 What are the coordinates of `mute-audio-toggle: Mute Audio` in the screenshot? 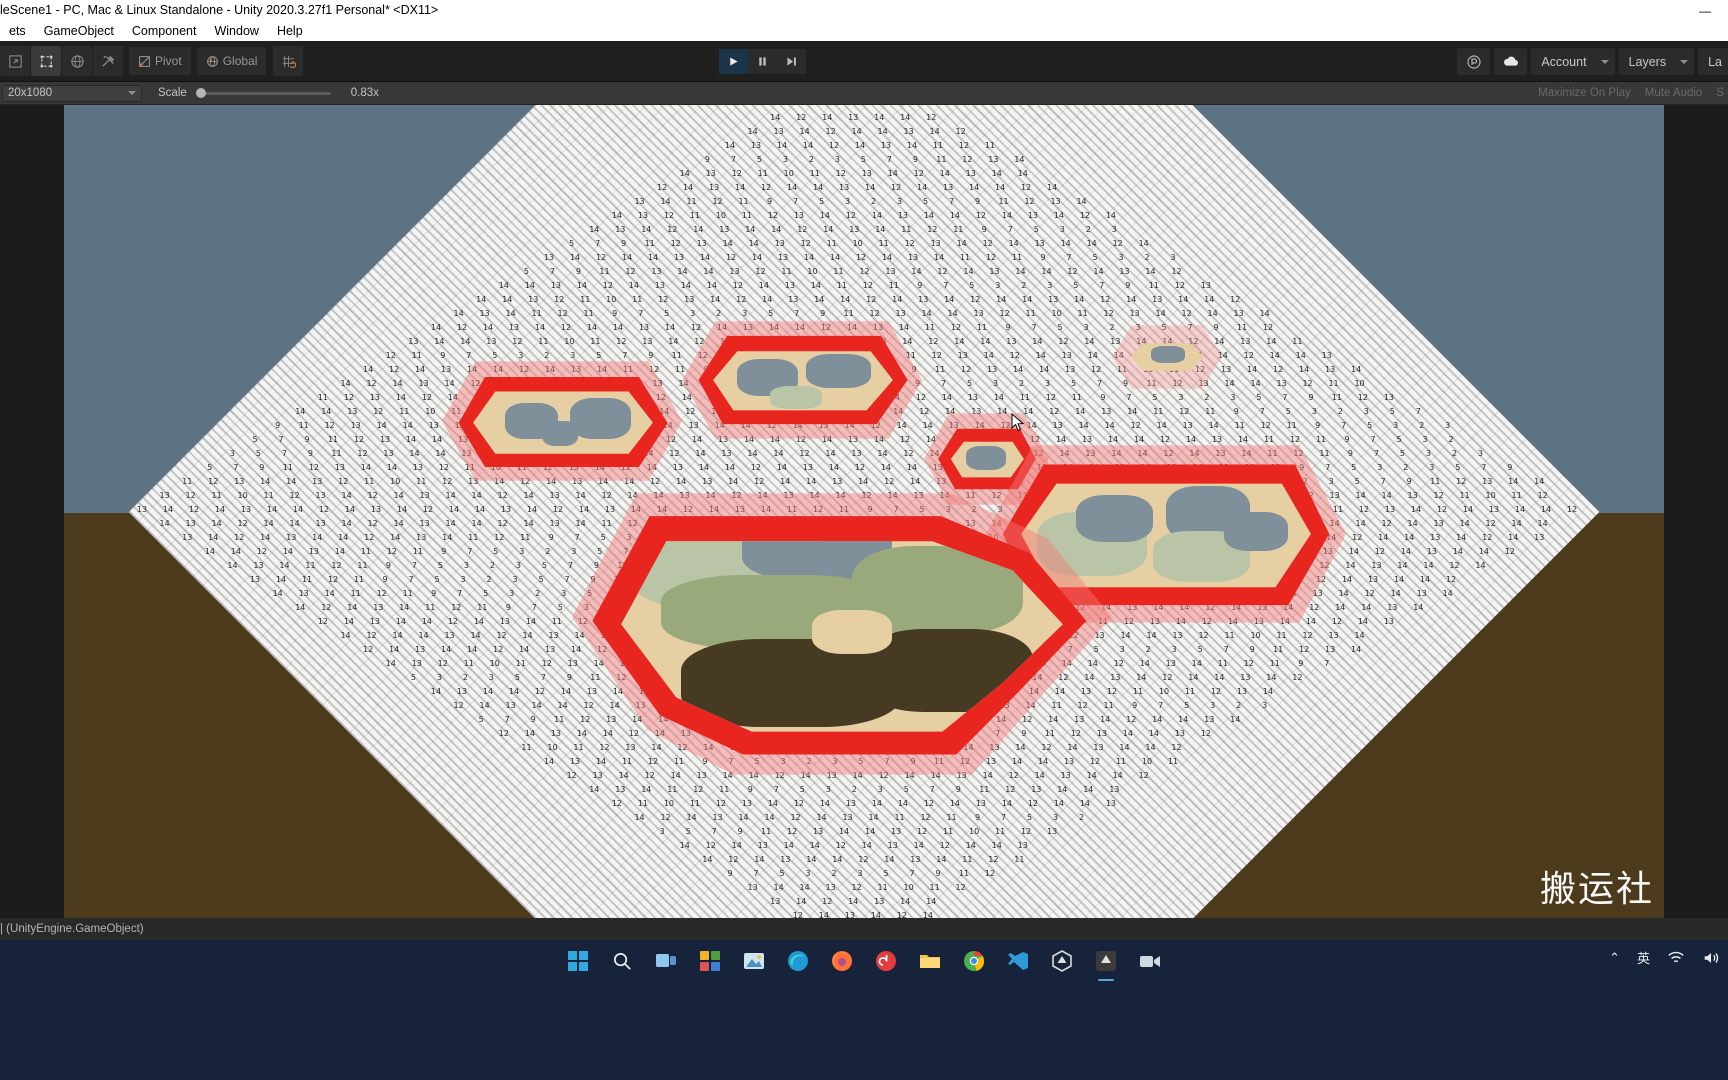 It's located at (1674, 93).